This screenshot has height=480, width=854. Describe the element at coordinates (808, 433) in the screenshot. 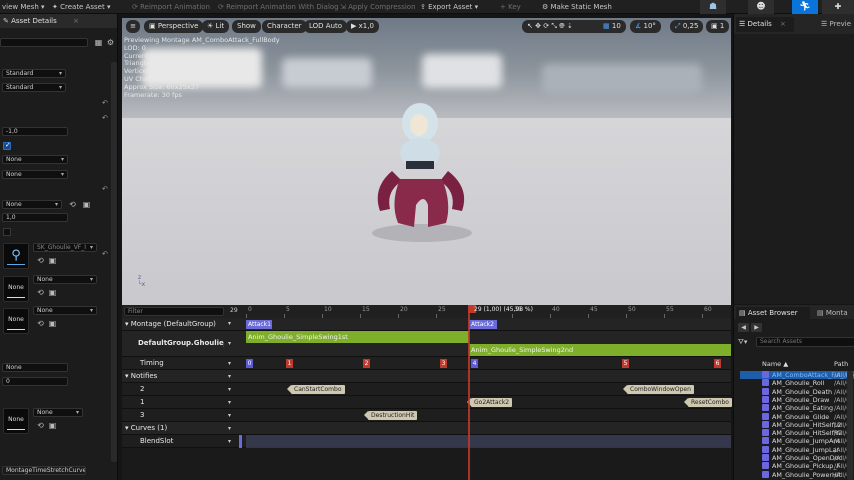

I see `asset-list-item: AM_Ghoulie_HitSelfR2/All/G` at that location.